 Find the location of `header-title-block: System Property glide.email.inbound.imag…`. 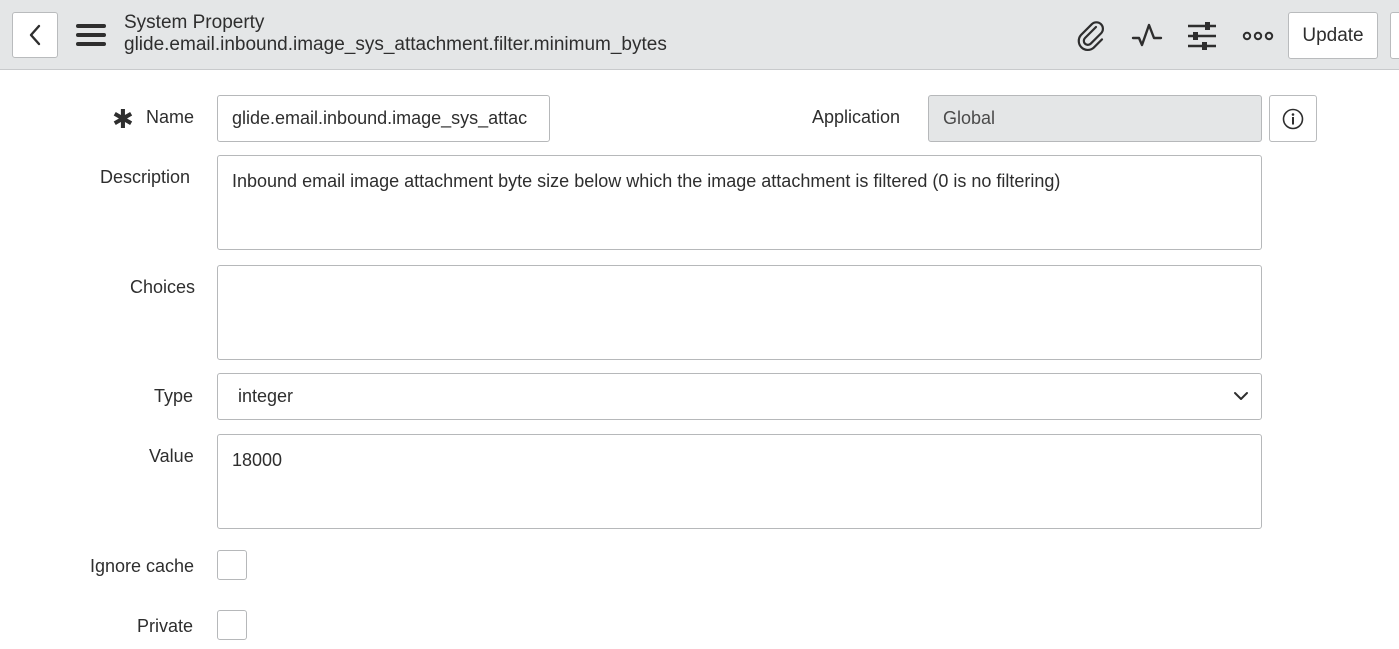

header-title-block: System Property glide.email.inbound.imag… is located at coordinates (395, 34).